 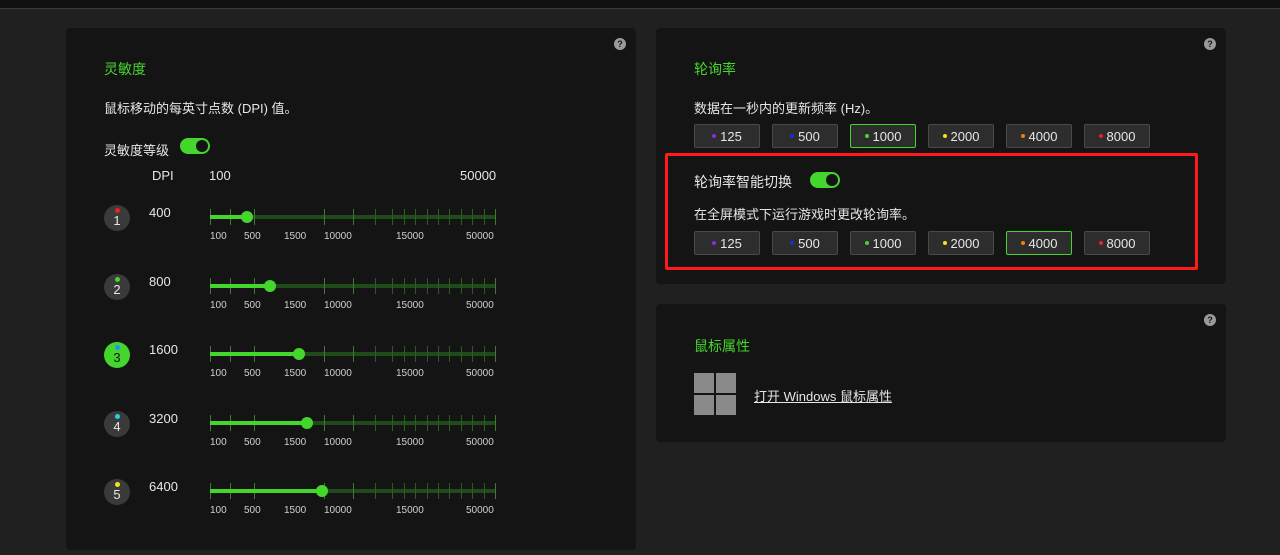 I want to click on windows-logo-icon, so click(x=715, y=394).